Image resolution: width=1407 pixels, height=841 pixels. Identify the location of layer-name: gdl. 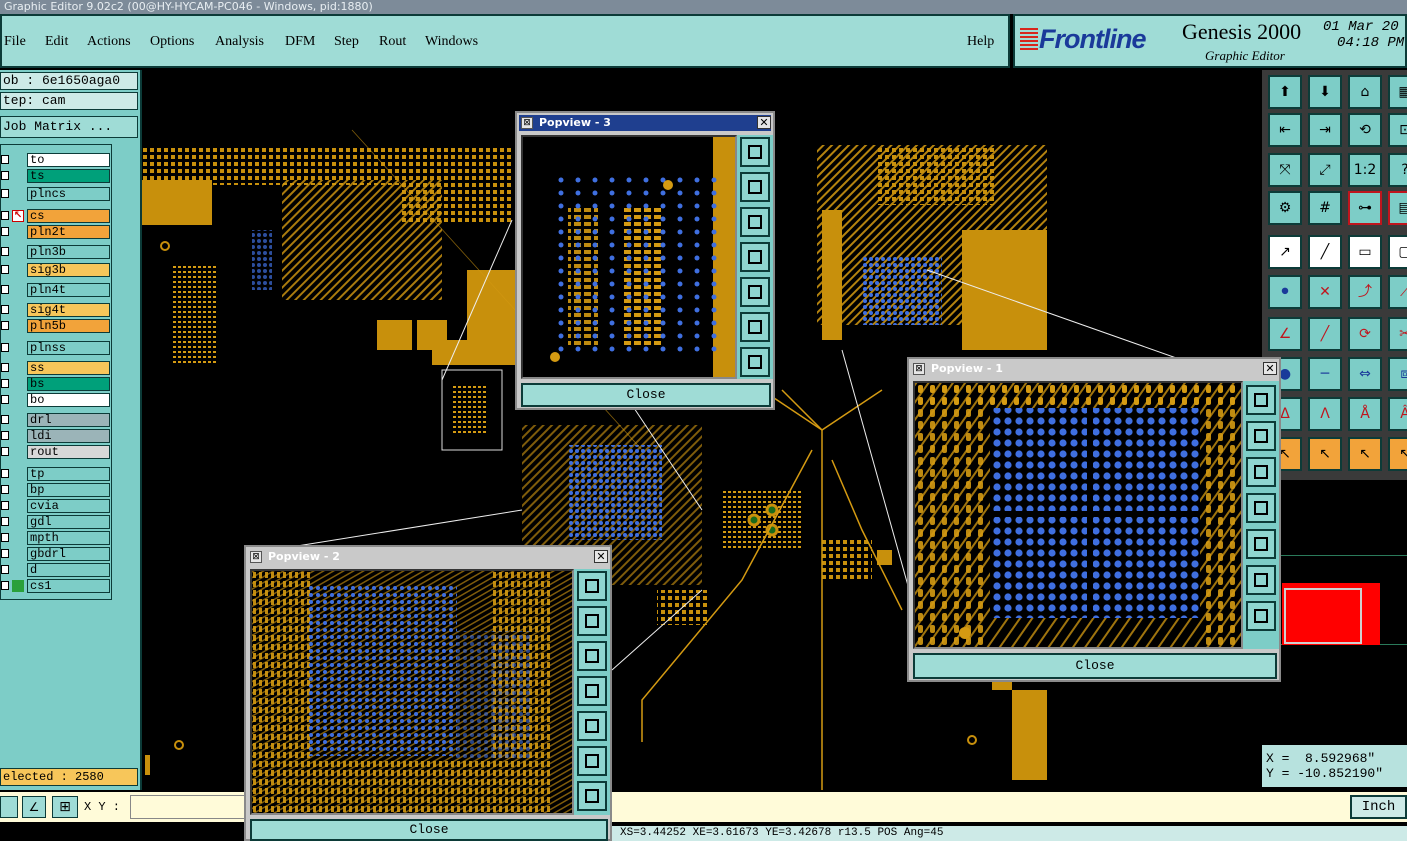
(68, 522).